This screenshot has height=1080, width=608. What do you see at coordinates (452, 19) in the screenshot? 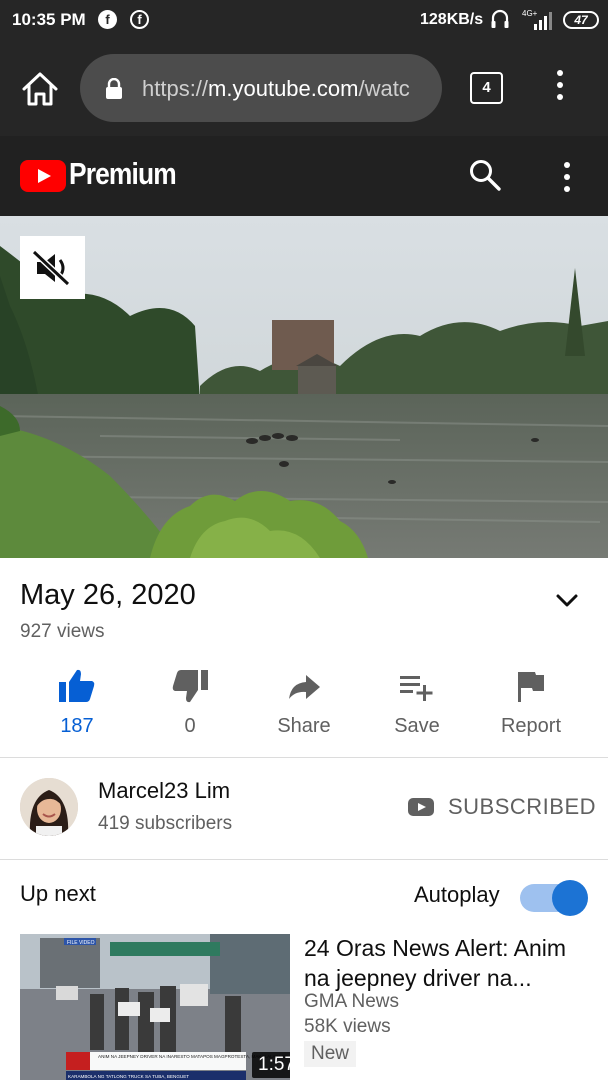
I see `network-speed: 128KB/s` at bounding box center [452, 19].